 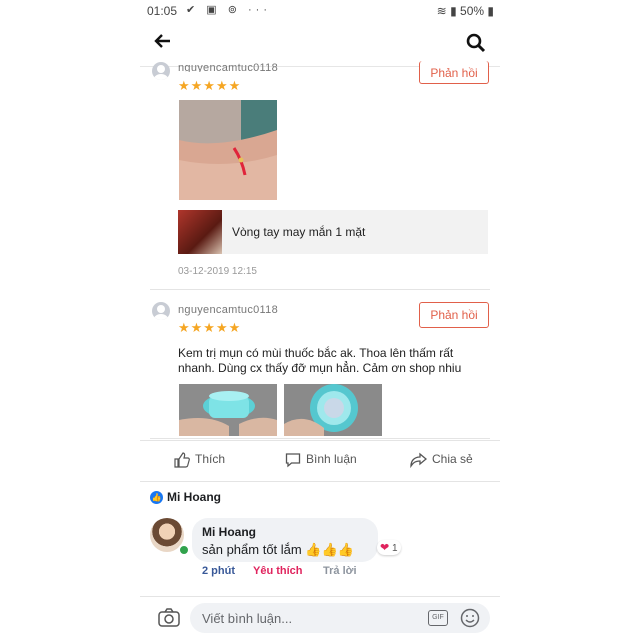 I want to click on camera-icon, so click(x=169, y=620).